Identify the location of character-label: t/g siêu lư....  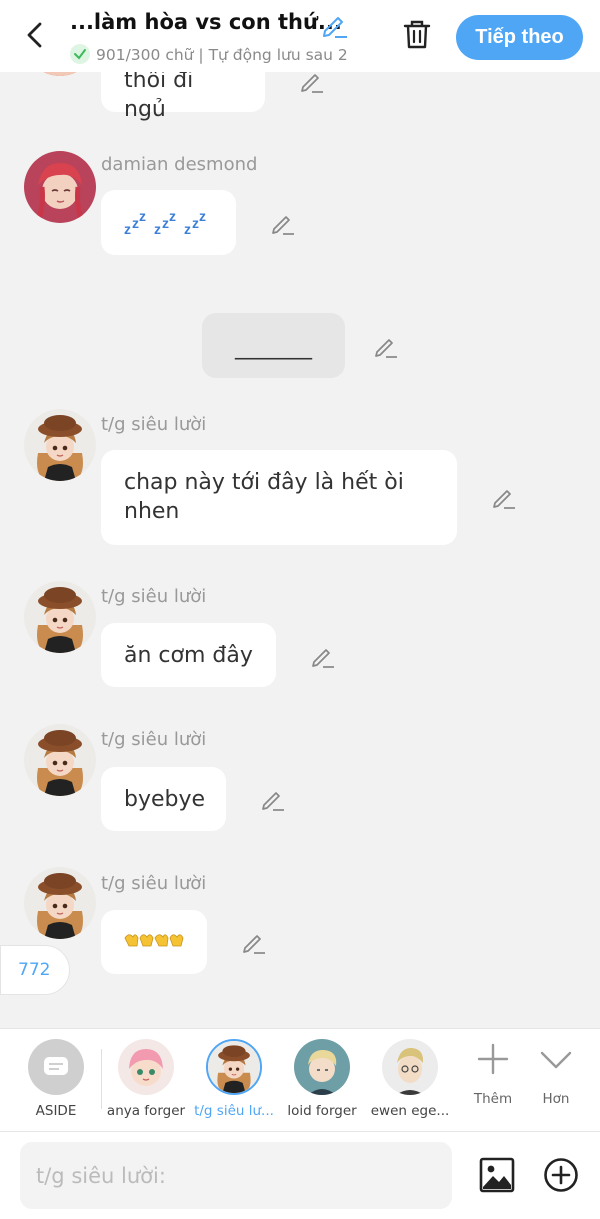
(234, 1111).